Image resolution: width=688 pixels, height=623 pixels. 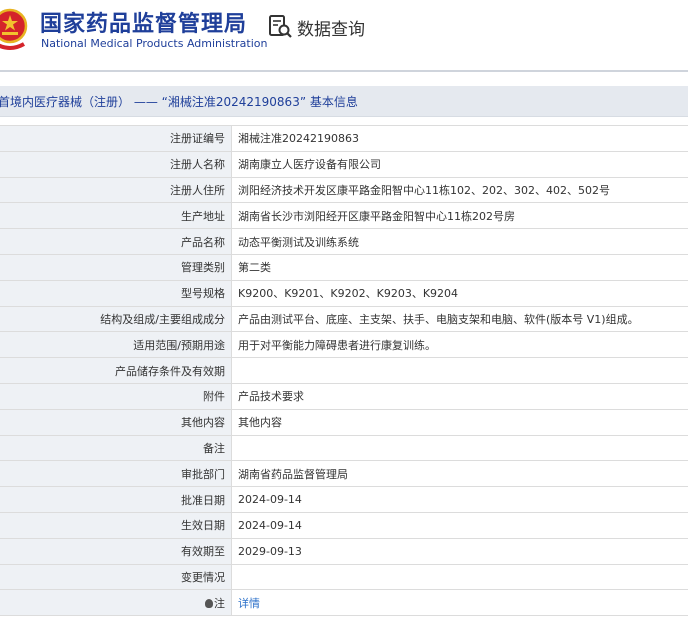 What do you see at coordinates (348, 294) in the screenshot?
I see `field-value-text: K9200、K9201、K9202、K9203、K9204` at bounding box center [348, 294].